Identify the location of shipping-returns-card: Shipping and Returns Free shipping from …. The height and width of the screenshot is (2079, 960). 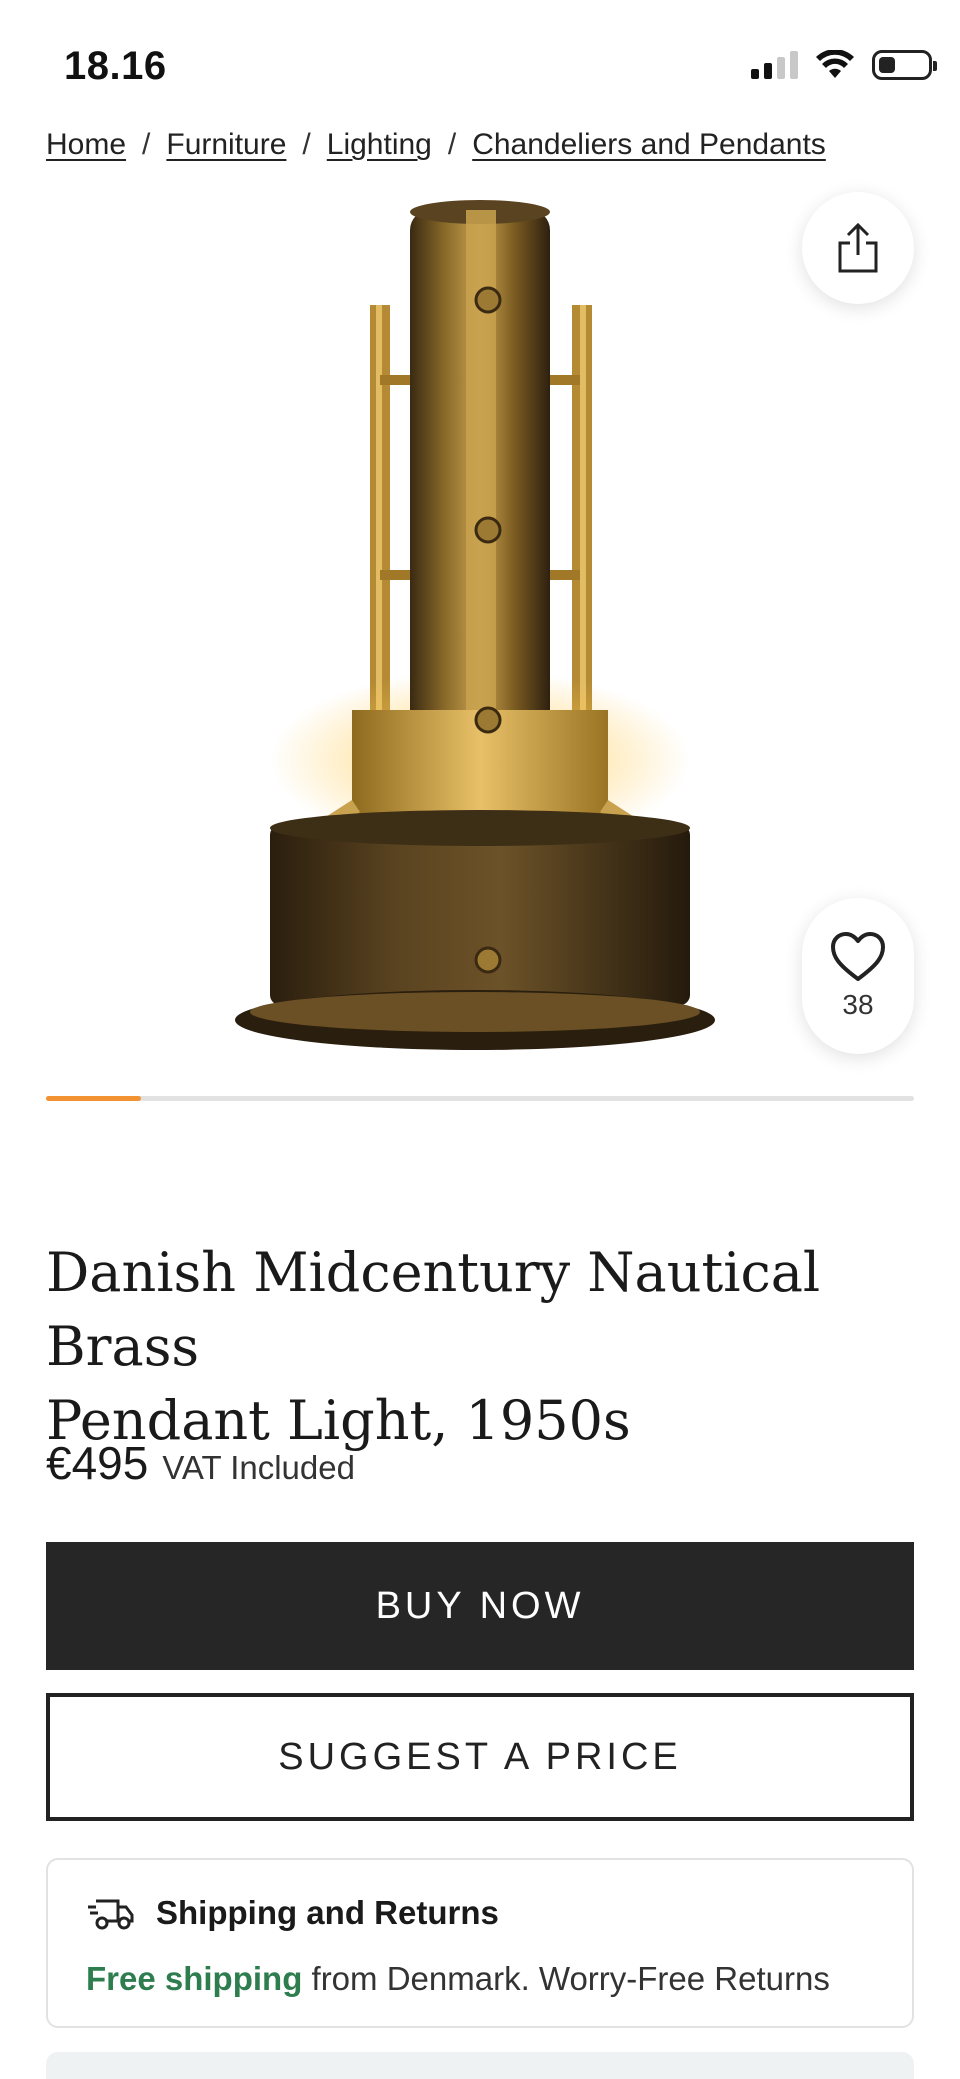
(480, 1943).